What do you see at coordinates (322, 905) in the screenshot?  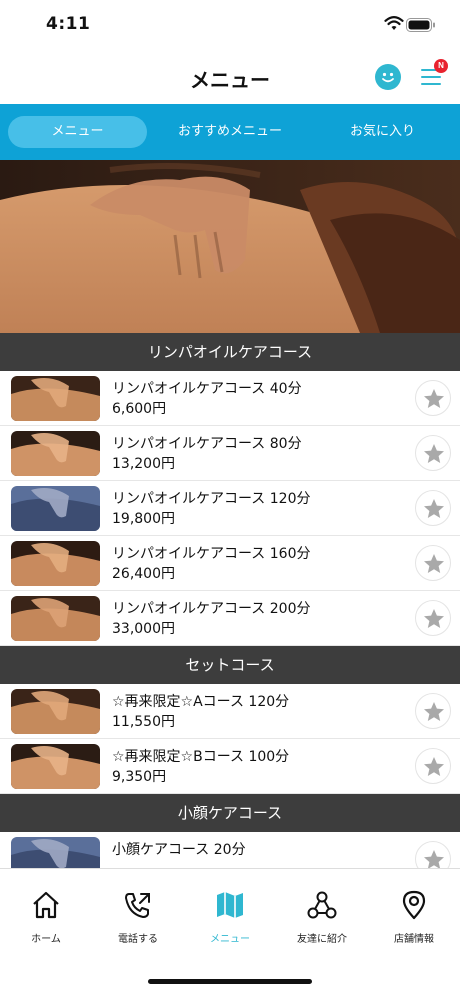 I see `share-network-icon` at bounding box center [322, 905].